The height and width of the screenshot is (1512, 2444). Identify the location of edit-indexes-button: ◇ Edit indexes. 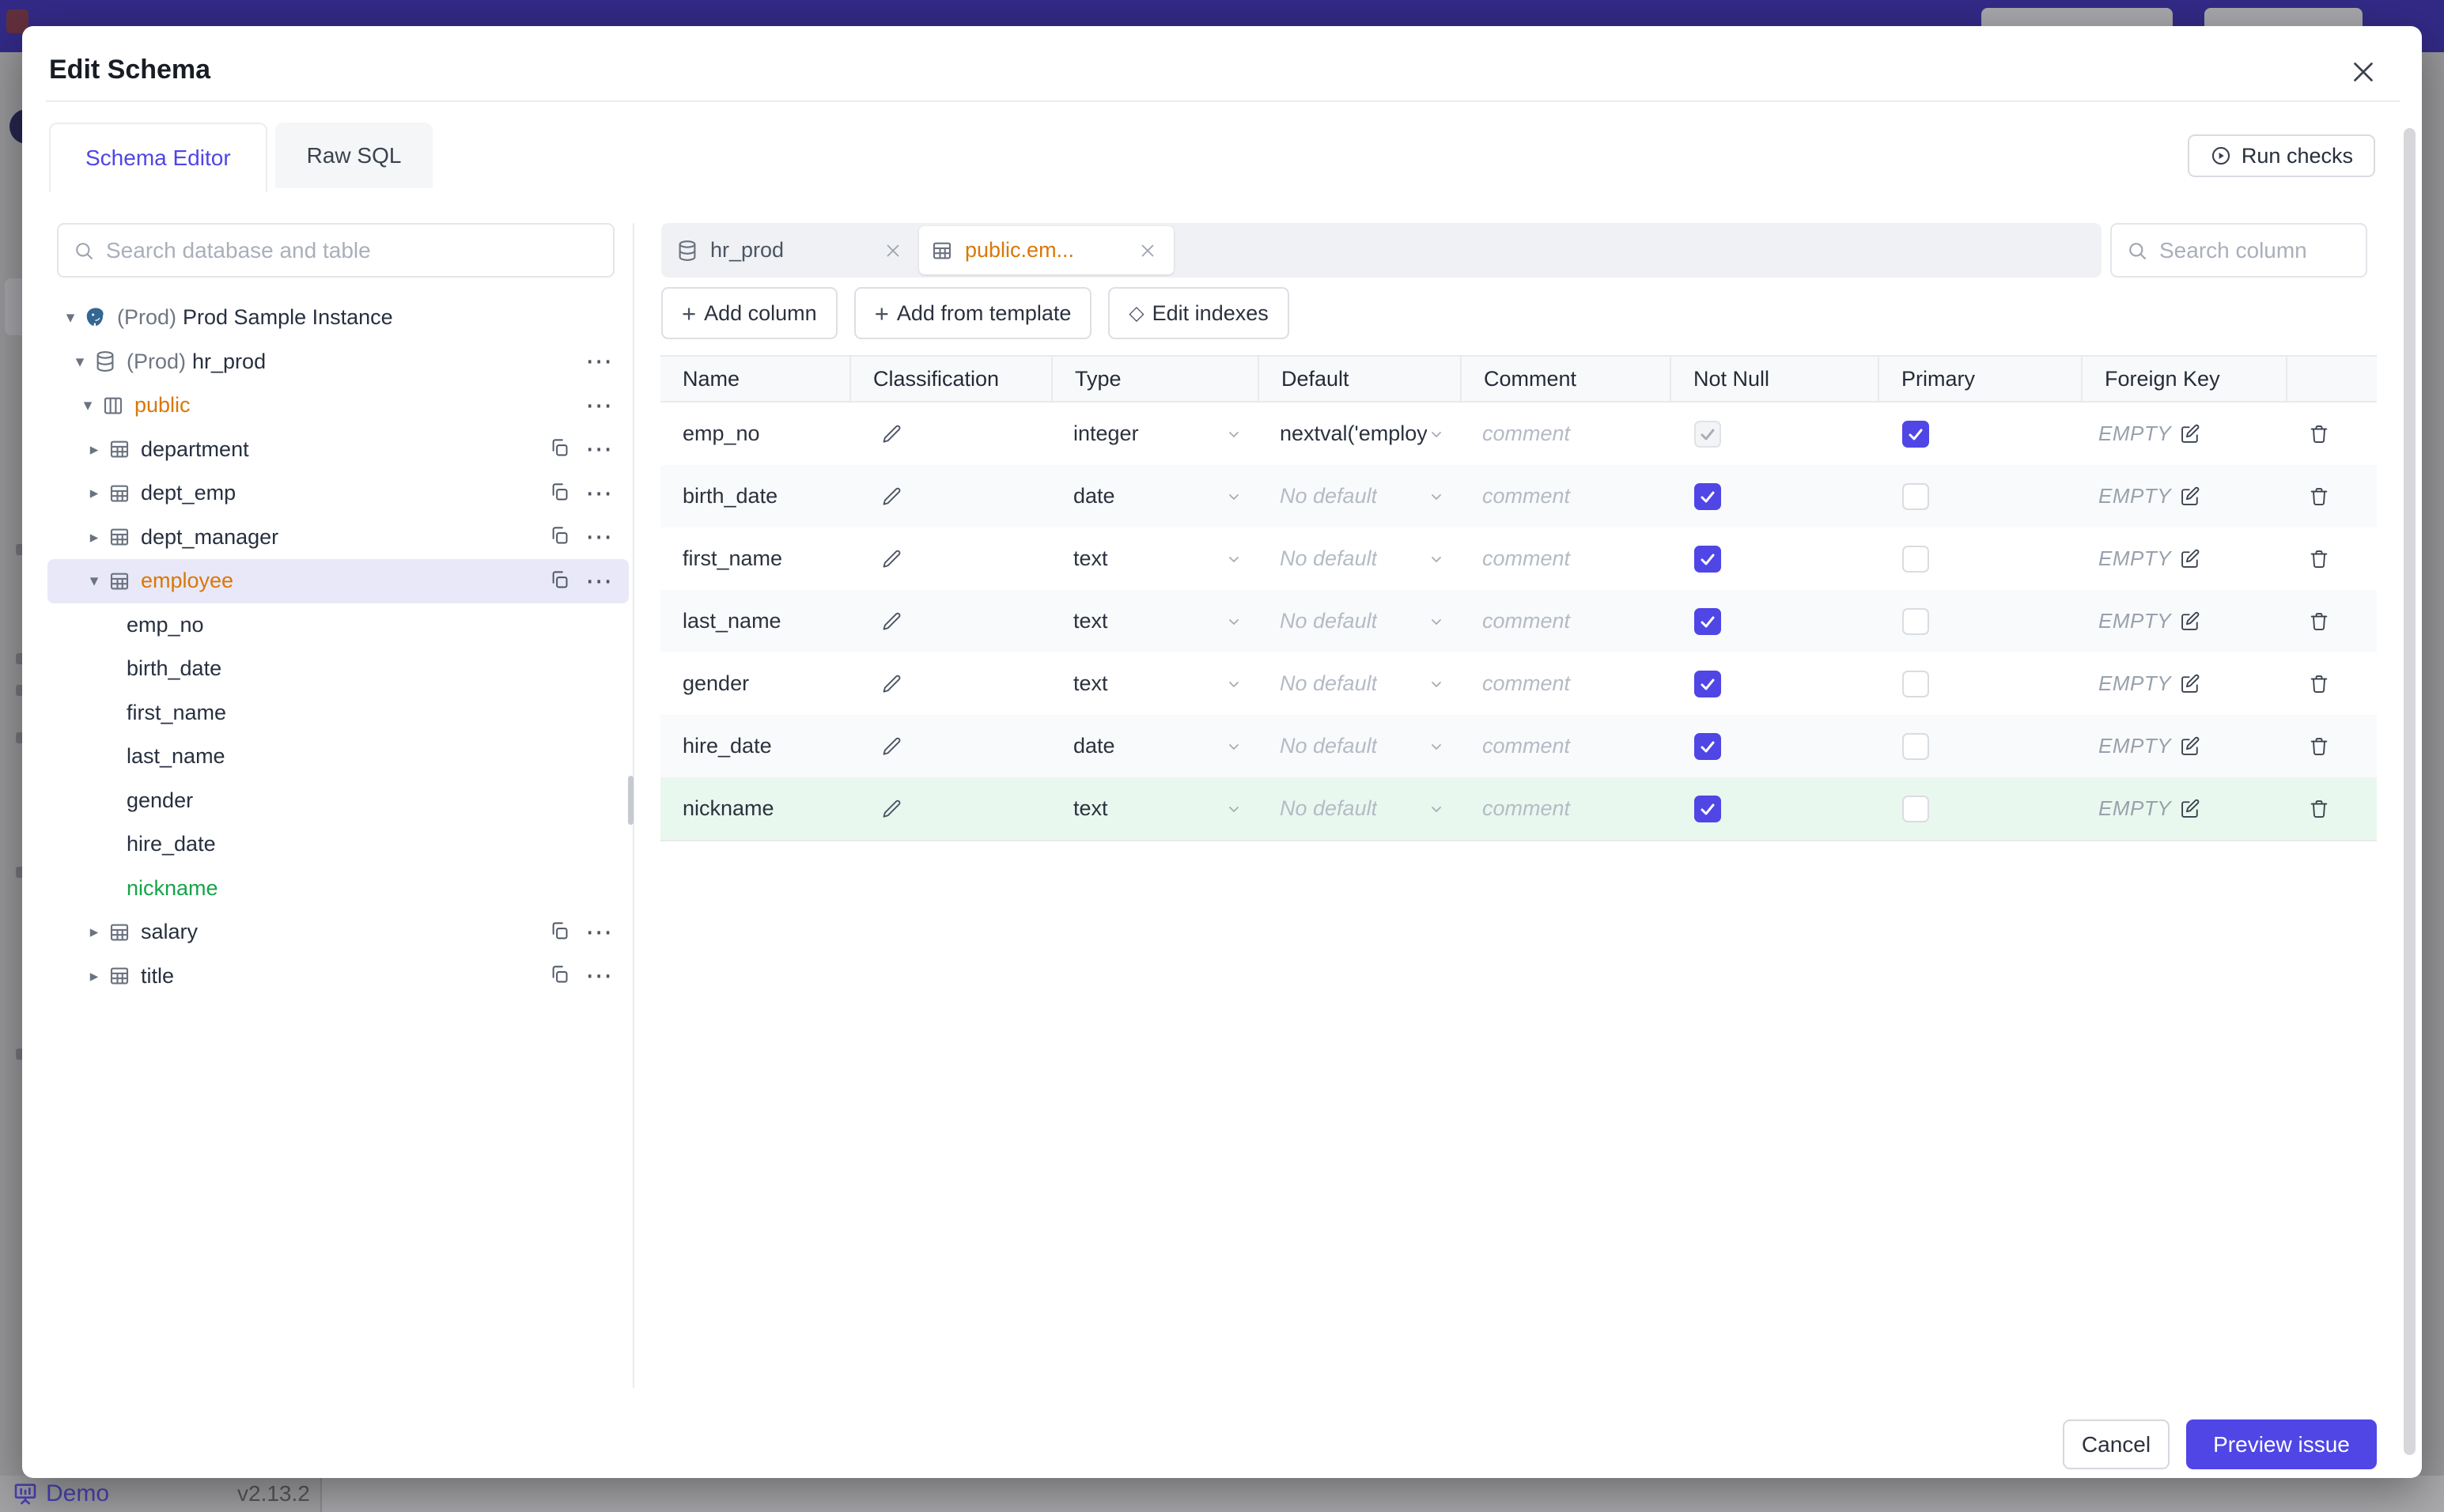
(1198, 313).